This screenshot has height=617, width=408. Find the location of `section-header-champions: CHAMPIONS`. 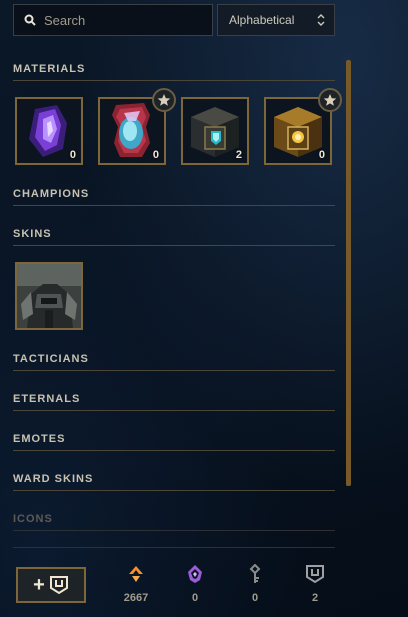

section-header-champions: CHAMPIONS is located at coordinates (174, 197).